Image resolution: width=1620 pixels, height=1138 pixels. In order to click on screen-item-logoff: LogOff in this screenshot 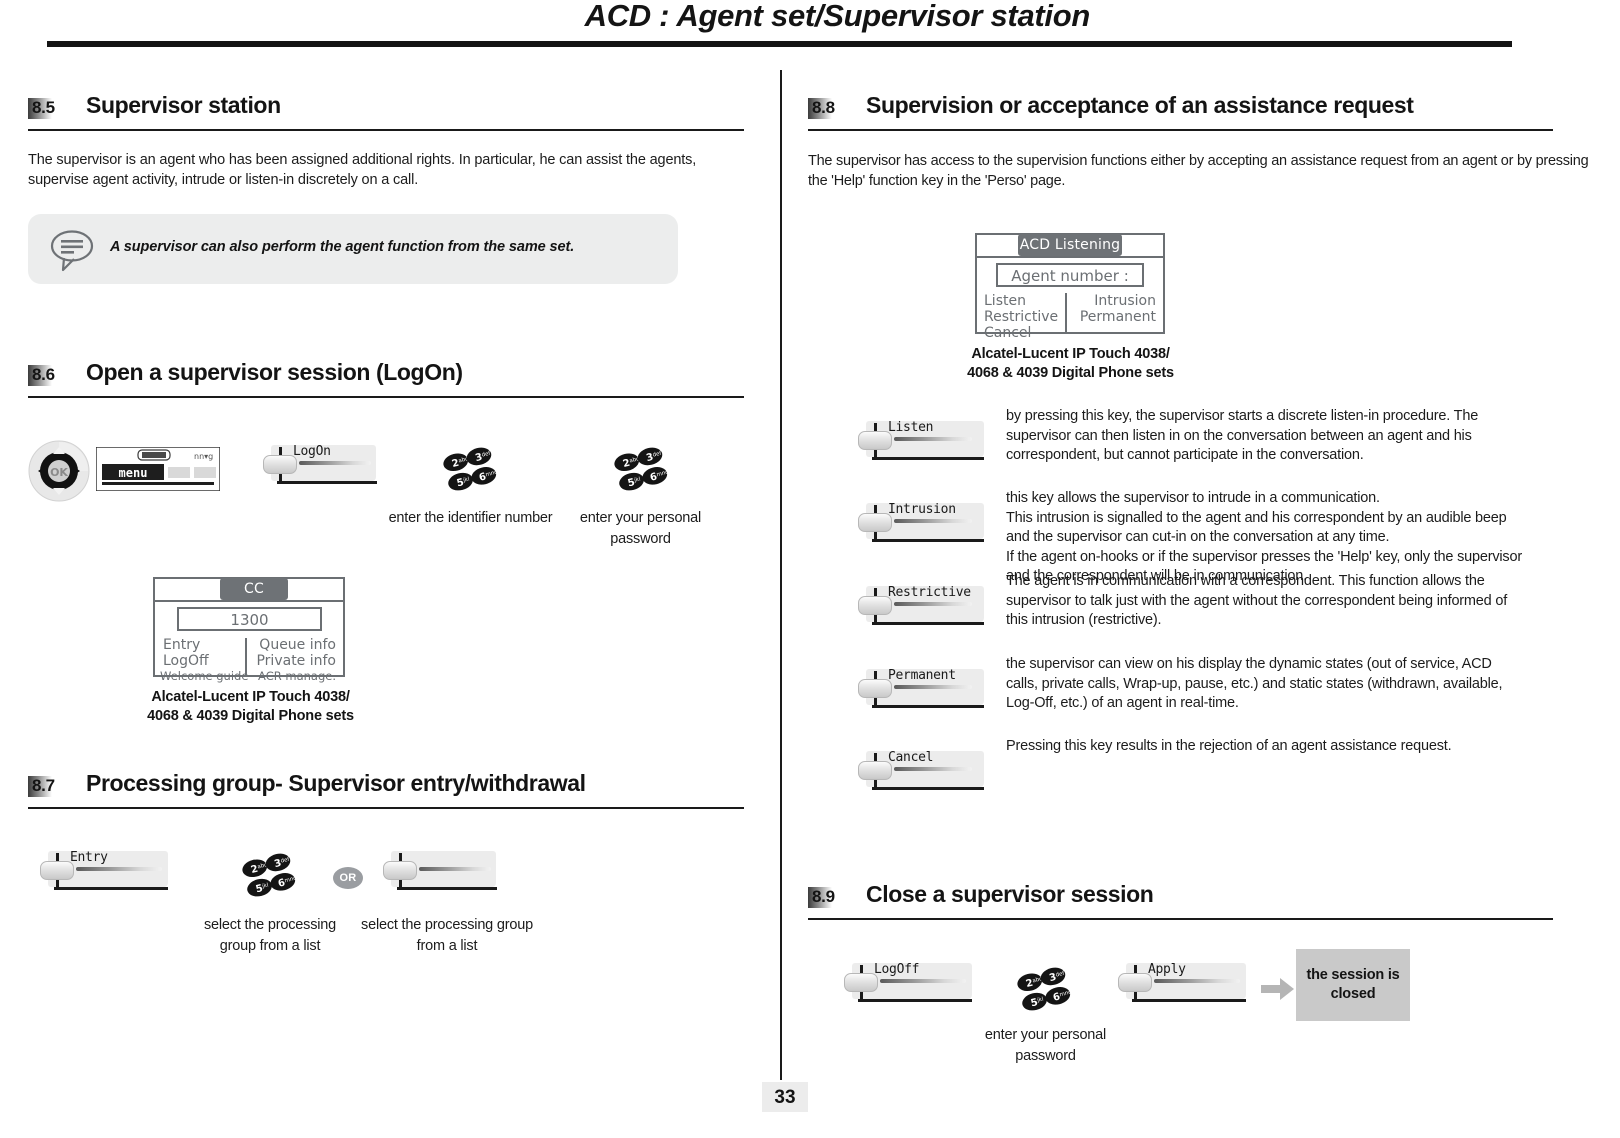, I will do `click(186, 661)`.